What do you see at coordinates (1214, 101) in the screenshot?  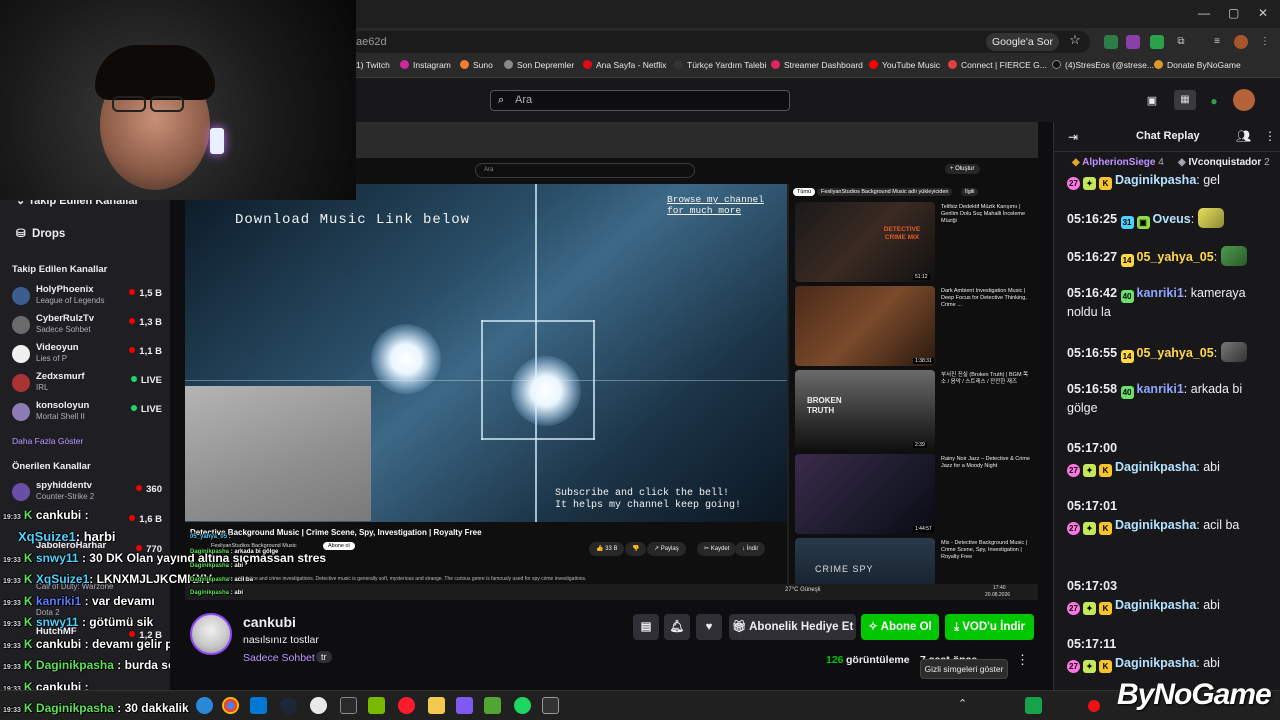 I see `extension-green-icon: ●` at bounding box center [1214, 101].